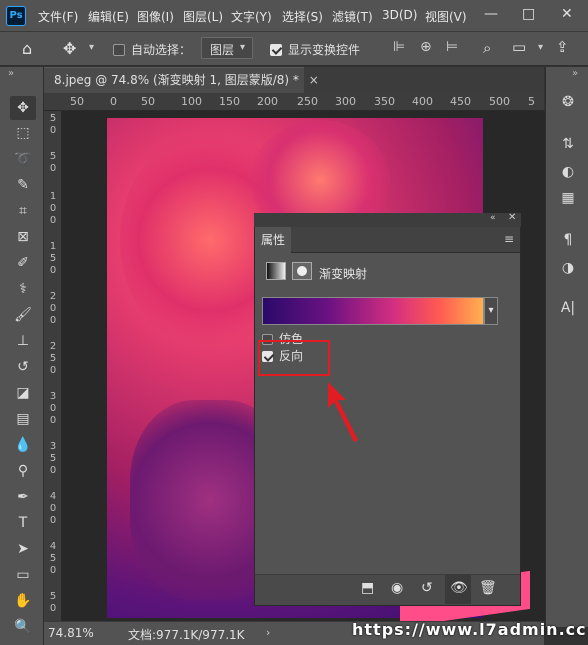  I want to click on document-tab: 8.jpeg @ 74.8% (渐变映射 1, 图层蒙版/8) * ×, so click(181, 80).